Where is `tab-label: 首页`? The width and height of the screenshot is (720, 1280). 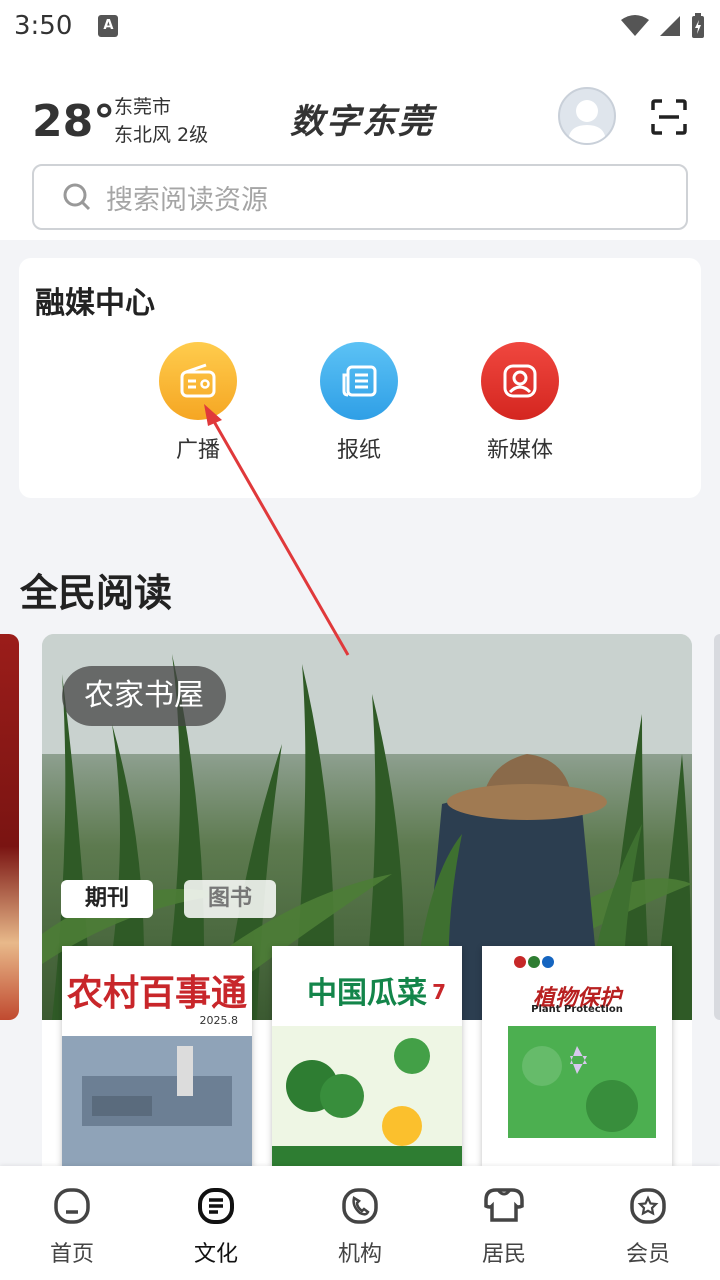 tab-label: 首页 is located at coordinates (71, 1254).